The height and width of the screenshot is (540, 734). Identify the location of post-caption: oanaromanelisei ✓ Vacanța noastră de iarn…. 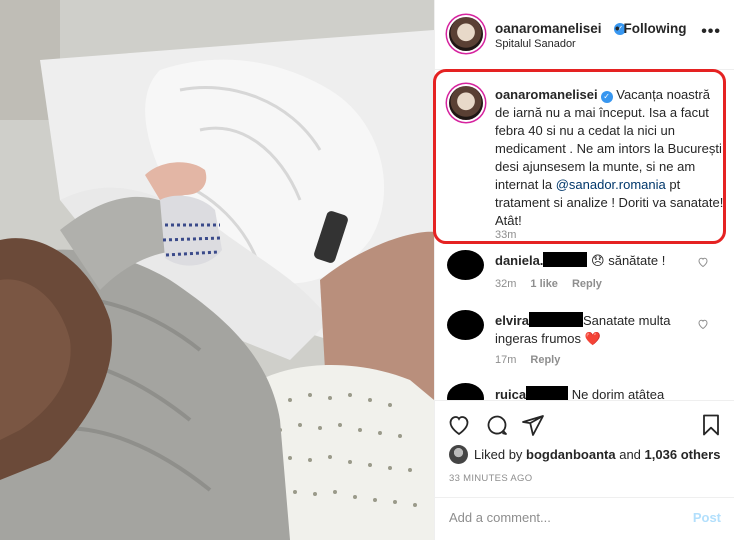
(584, 157).